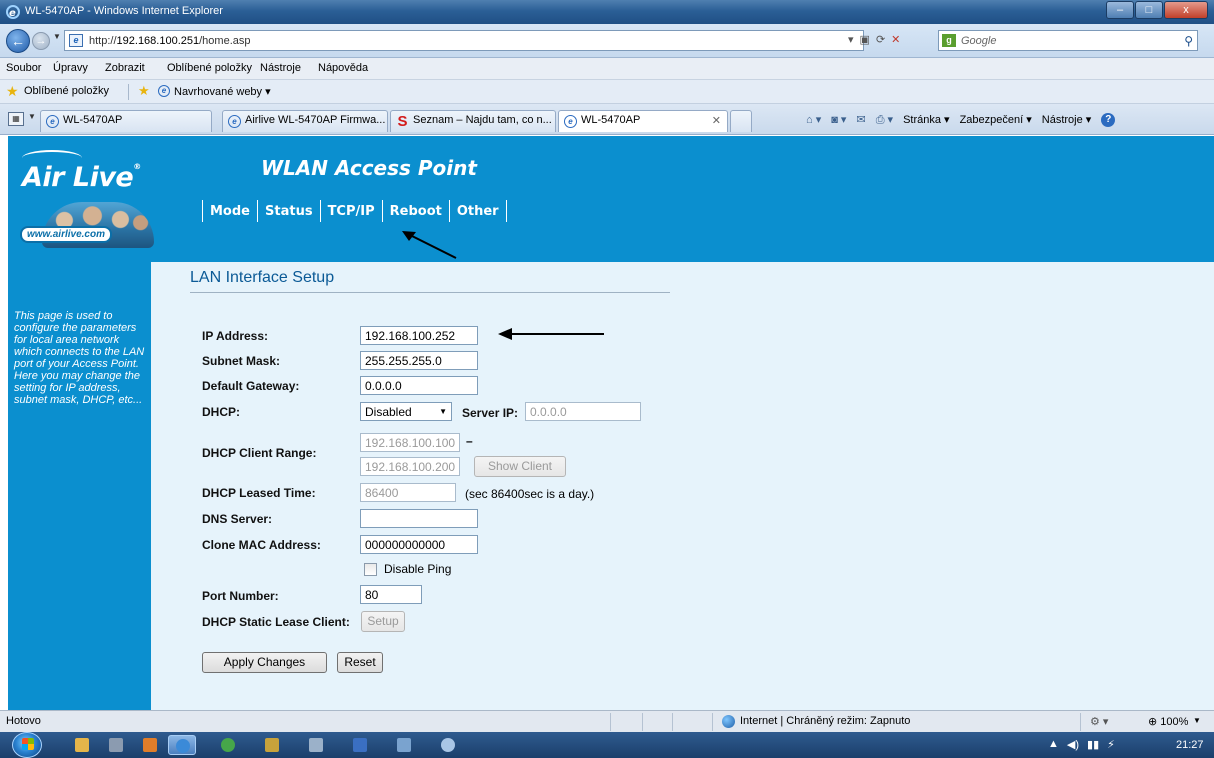  What do you see at coordinates (264, 662) in the screenshot?
I see `apply-changes-button: Apply Changes` at bounding box center [264, 662].